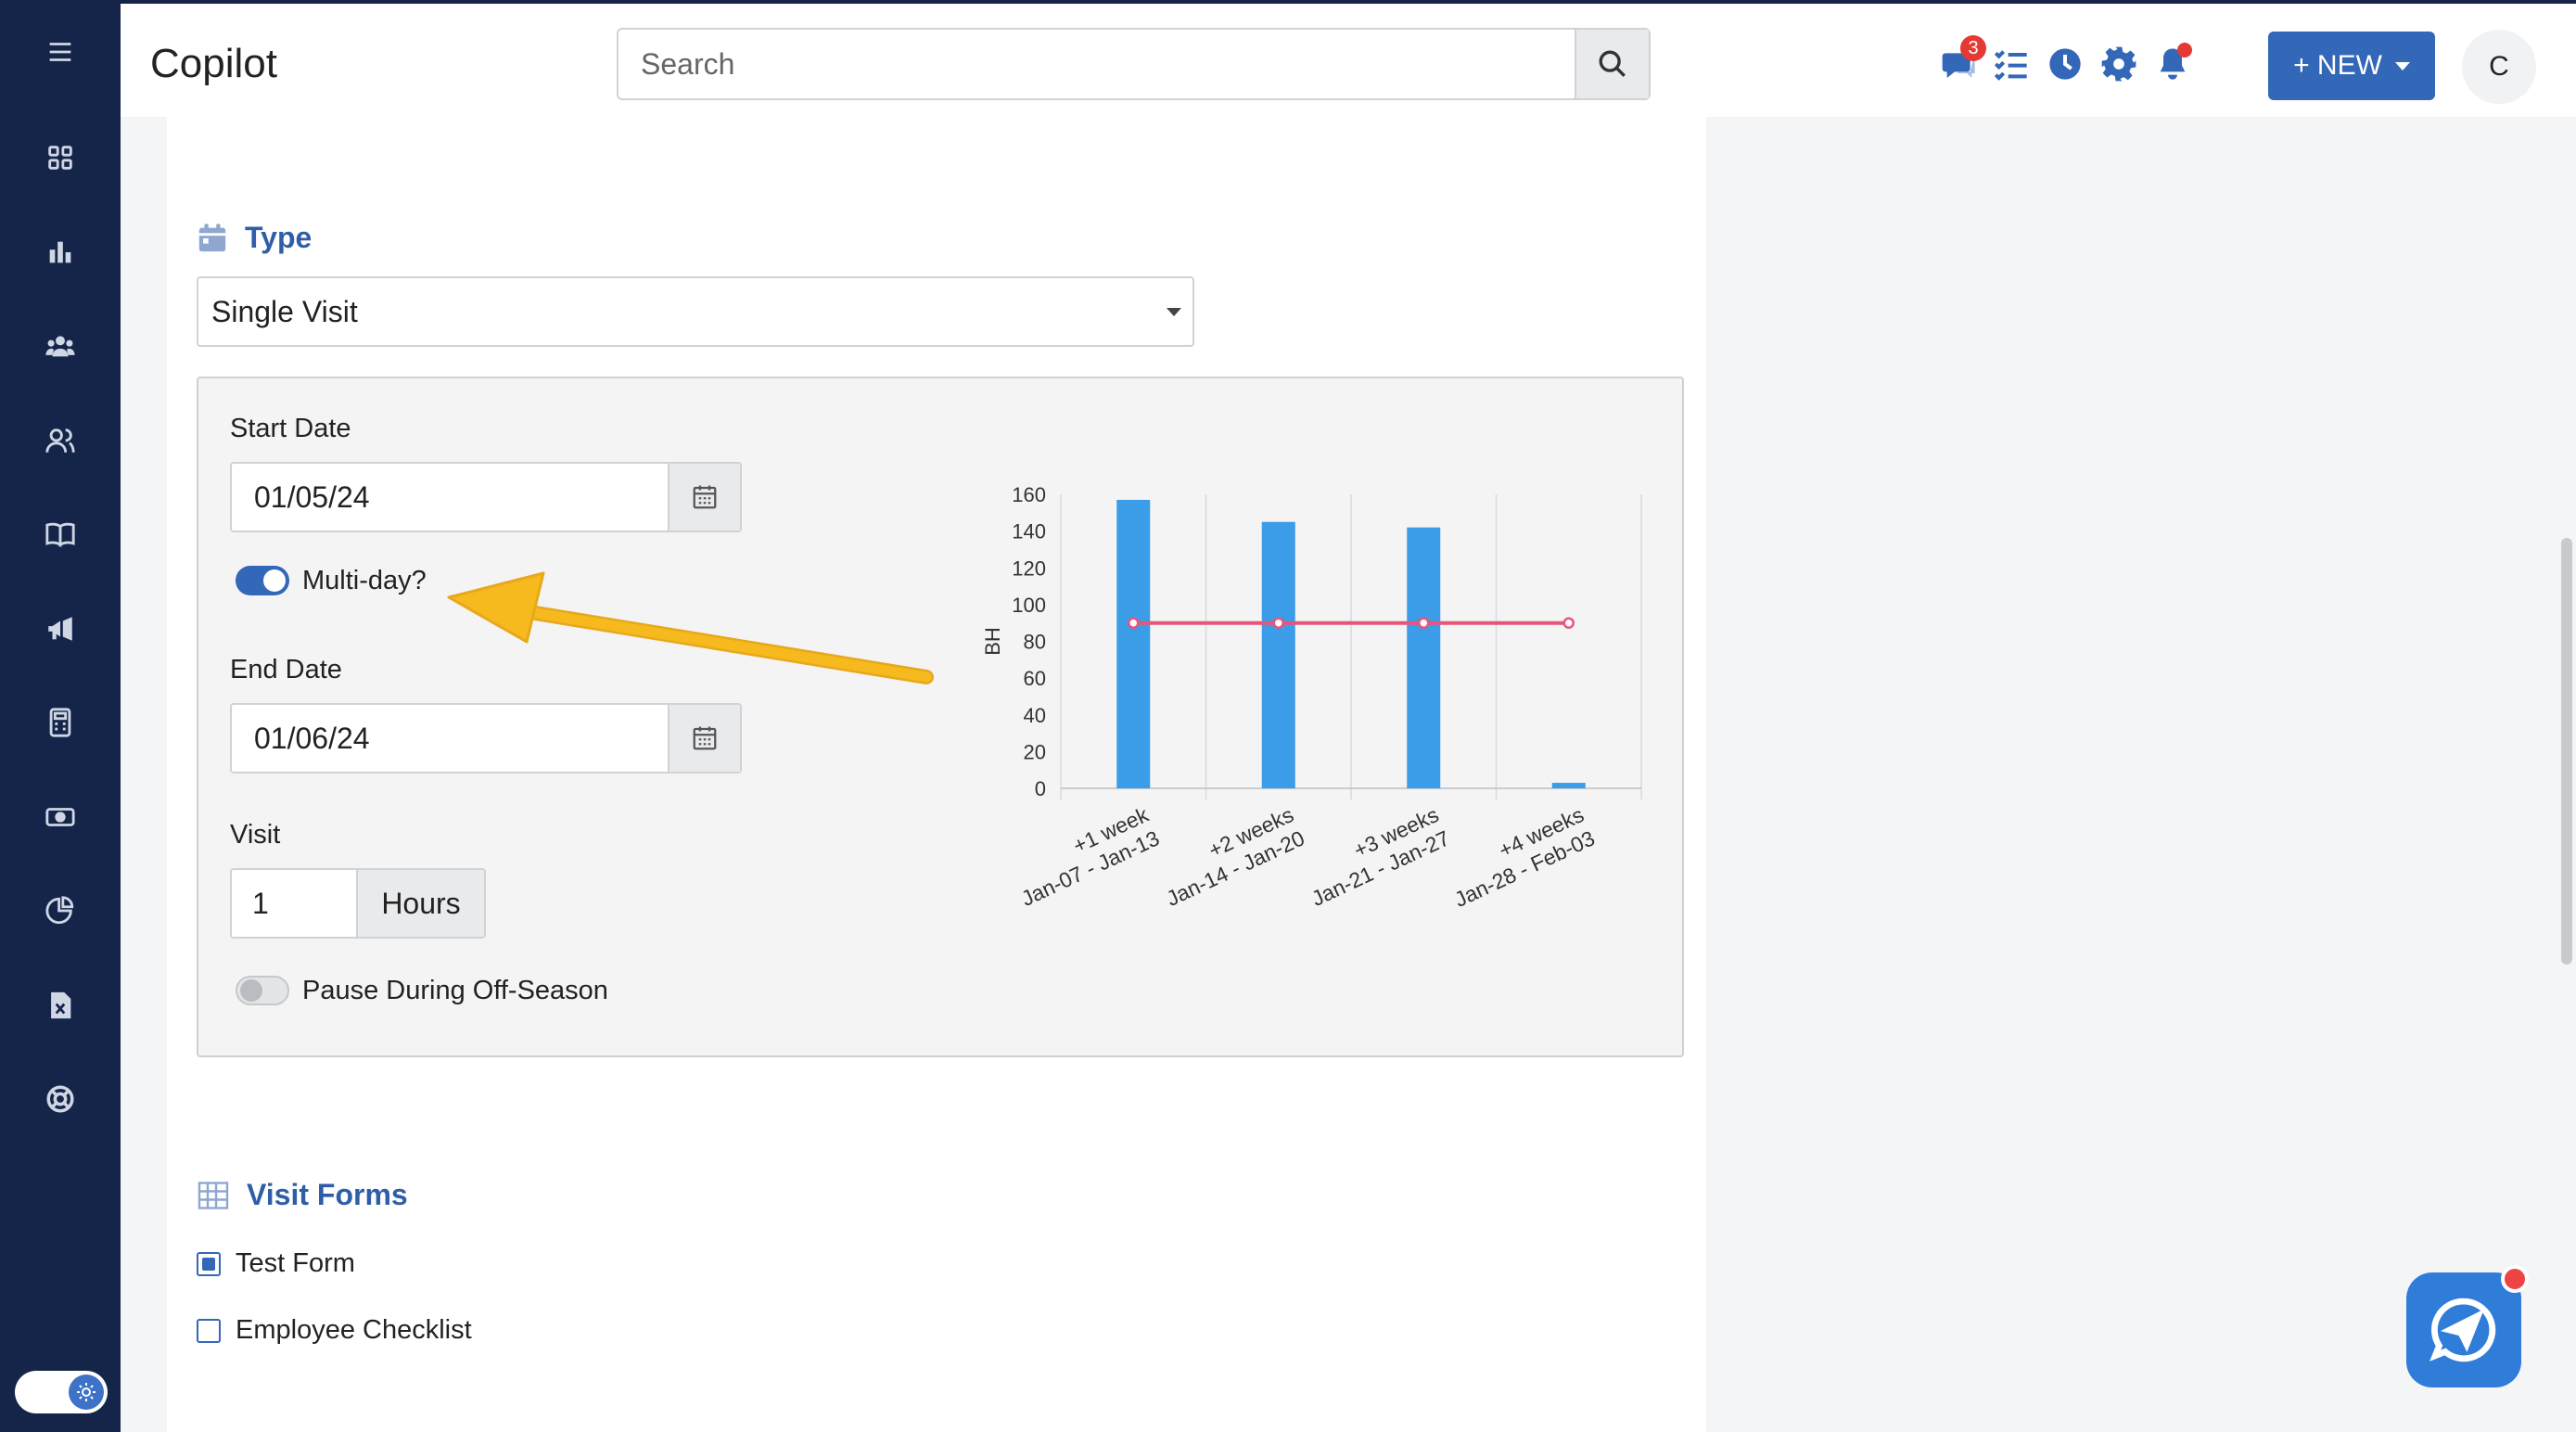 The width and height of the screenshot is (2576, 1432). What do you see at coordinates (262, 990) in the screenshot?
I see `pause-offseason-toggle` at bounding box center [262, 990].